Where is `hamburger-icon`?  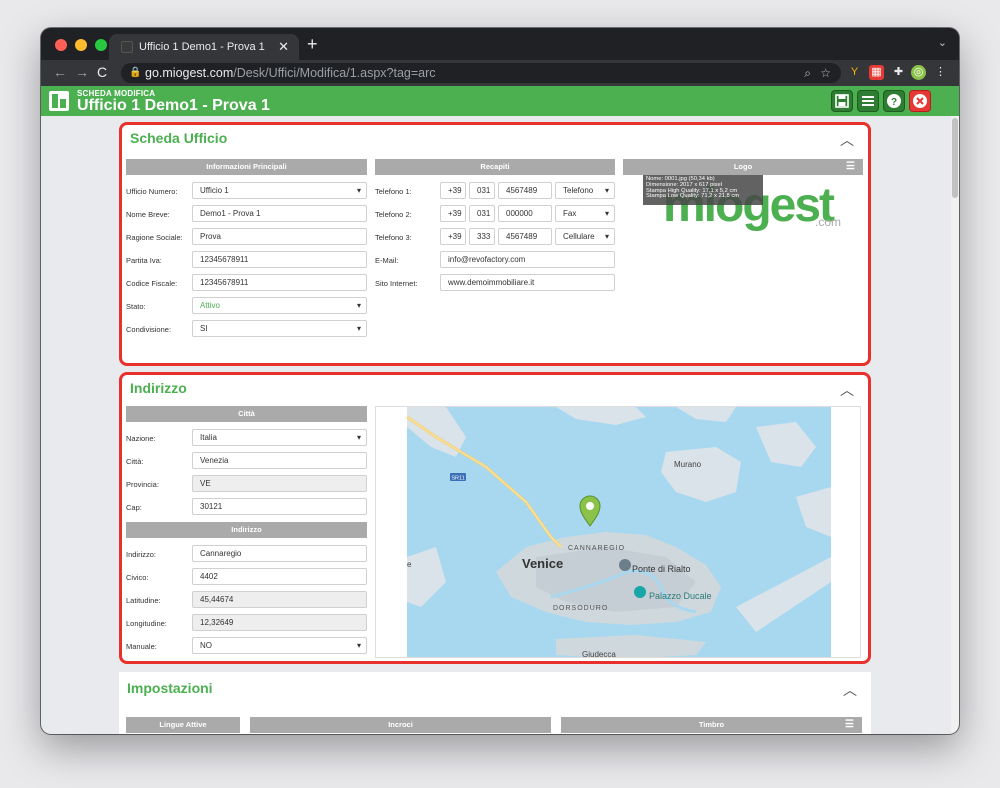
hamburger-icon is located at coordinates (868, 101).